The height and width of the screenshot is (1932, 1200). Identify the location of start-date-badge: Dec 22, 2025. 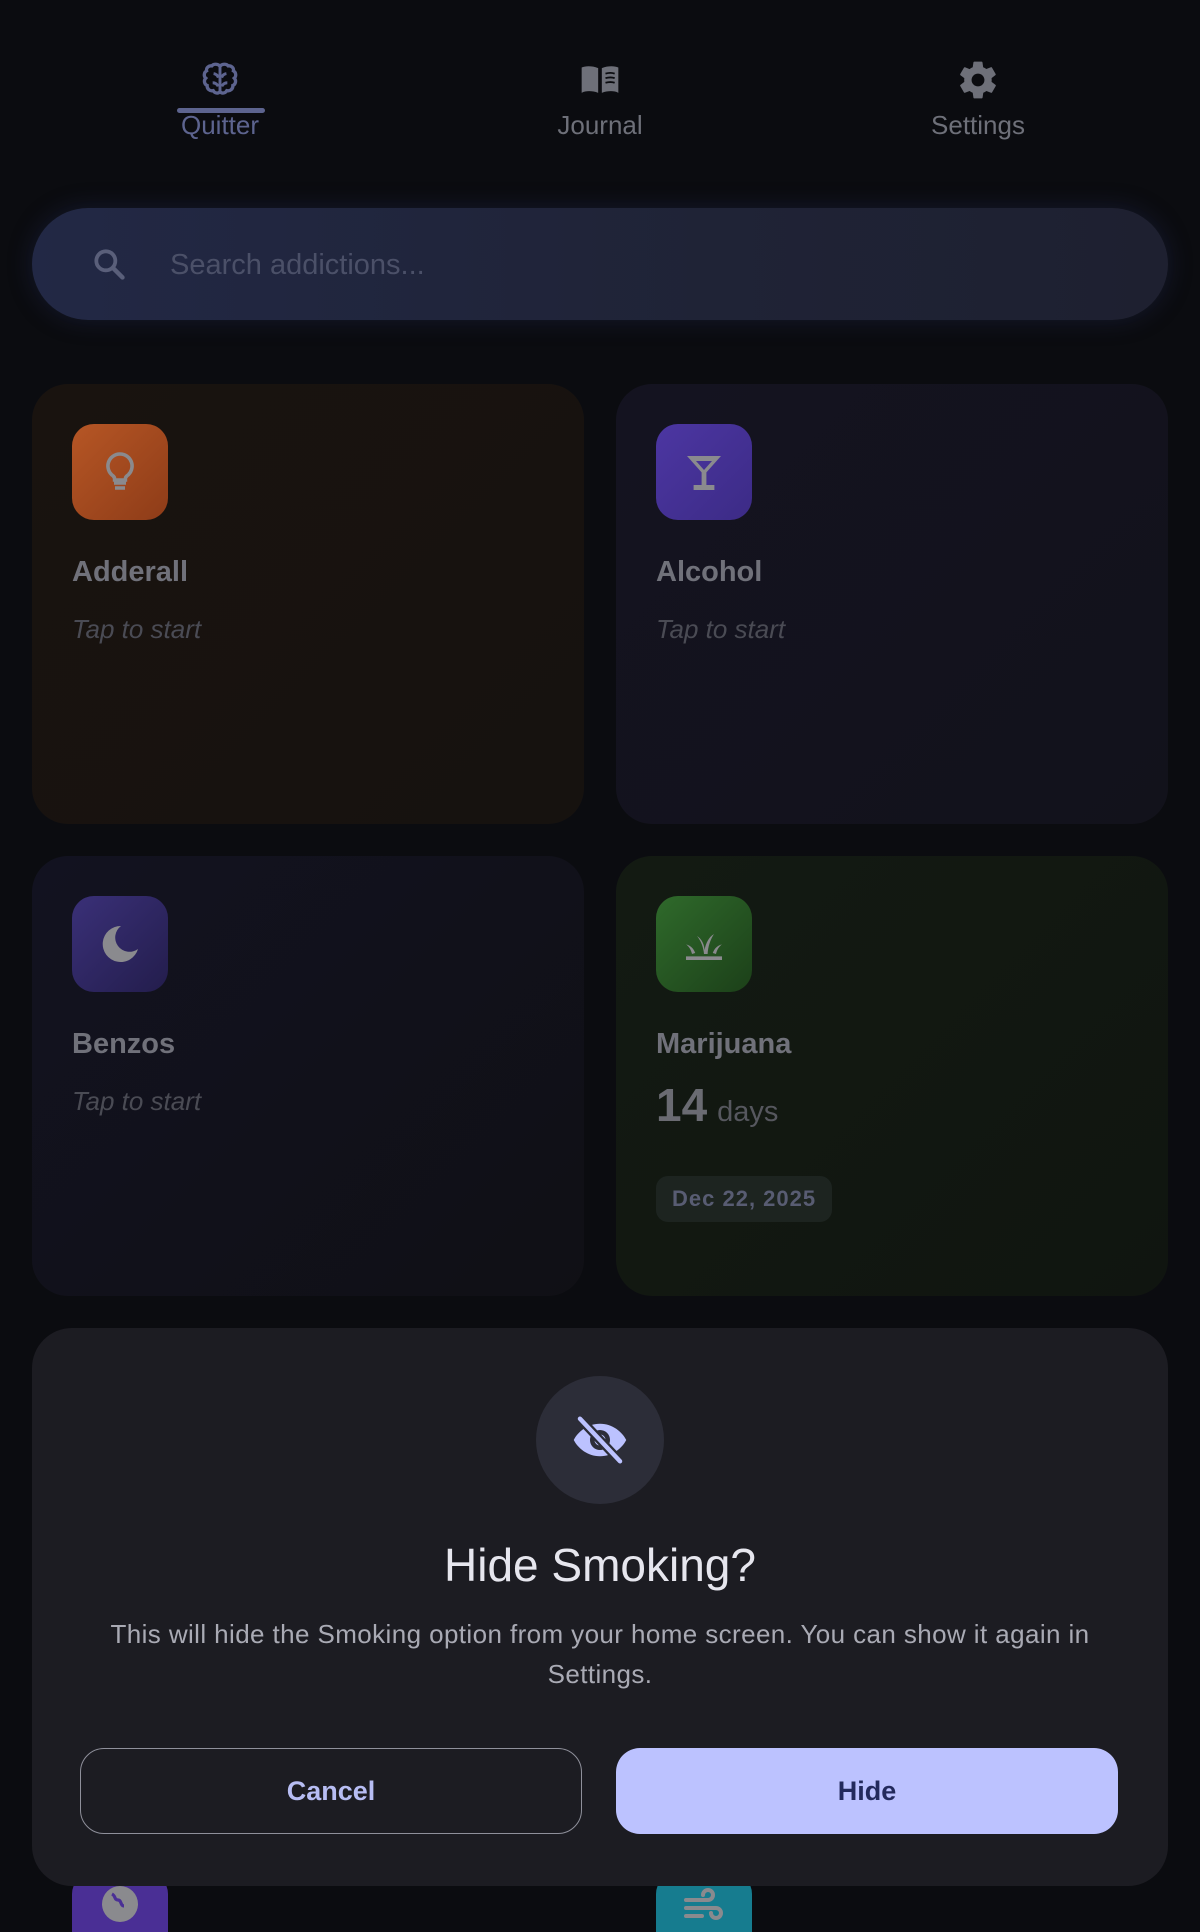
(744, 1199).